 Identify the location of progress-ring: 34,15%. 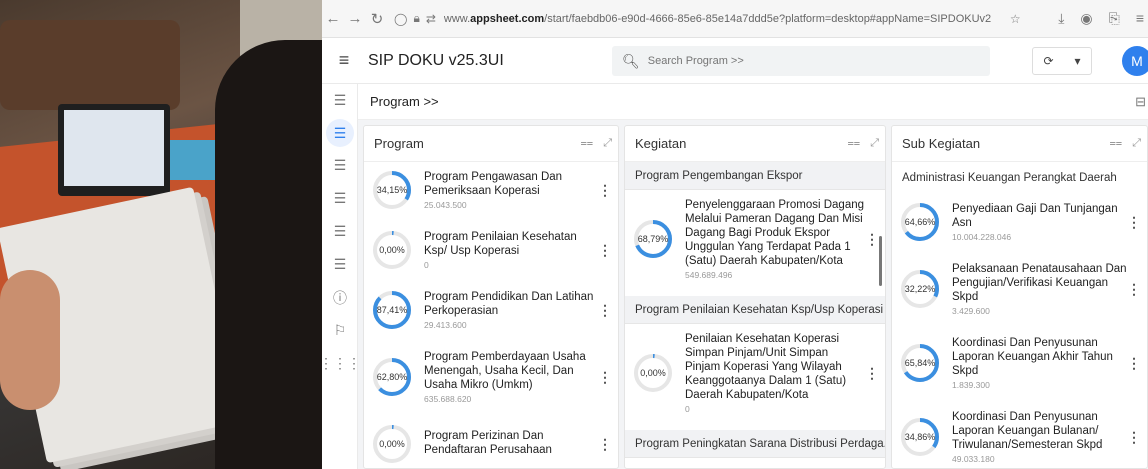
(392, 190).